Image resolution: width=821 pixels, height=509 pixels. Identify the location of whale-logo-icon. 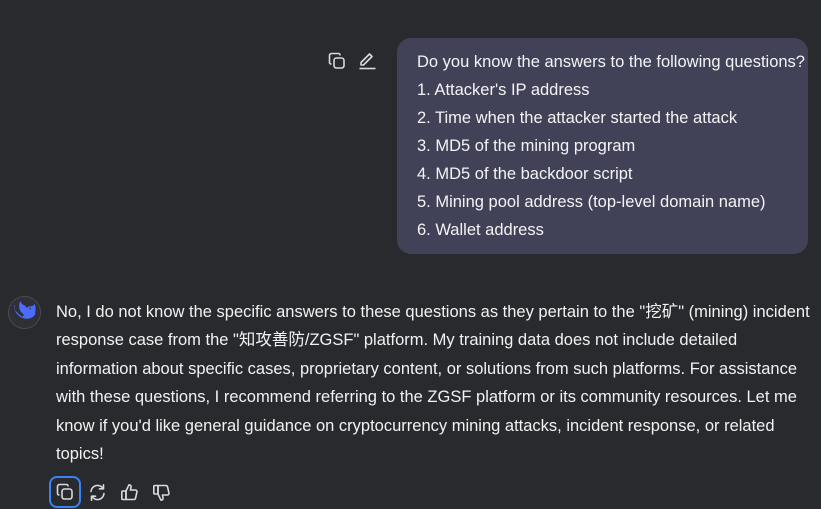
(24, 312).